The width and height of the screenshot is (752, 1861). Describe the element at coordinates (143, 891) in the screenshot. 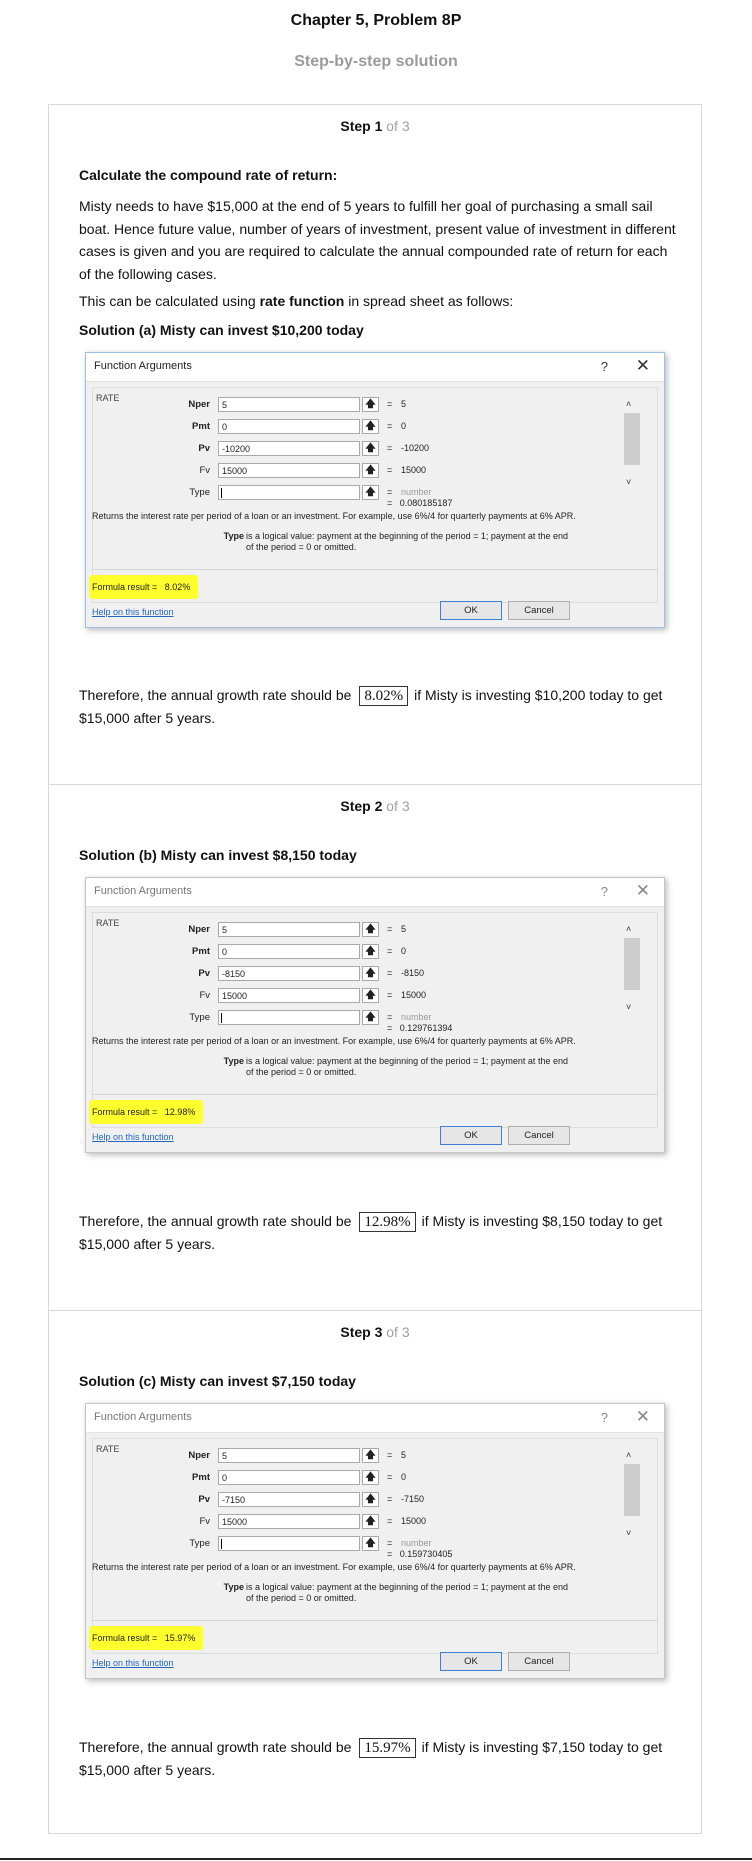

I see `dialog-title: Function Arguments` at that location.